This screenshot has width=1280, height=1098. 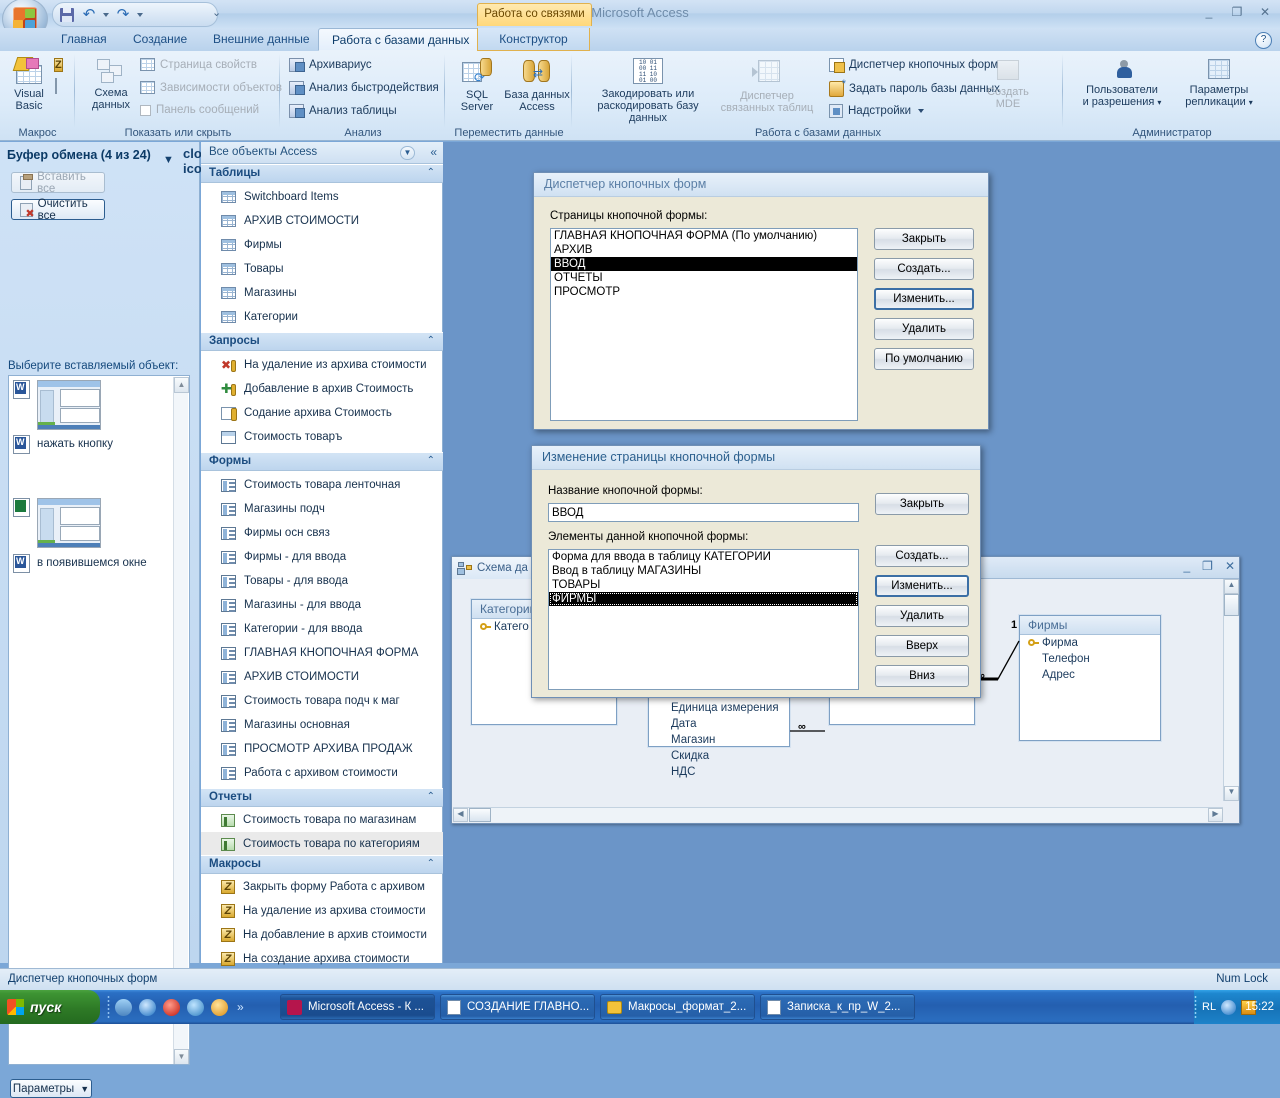 I want to click on list-item: АРХИВ, so click(x=704, y=250).